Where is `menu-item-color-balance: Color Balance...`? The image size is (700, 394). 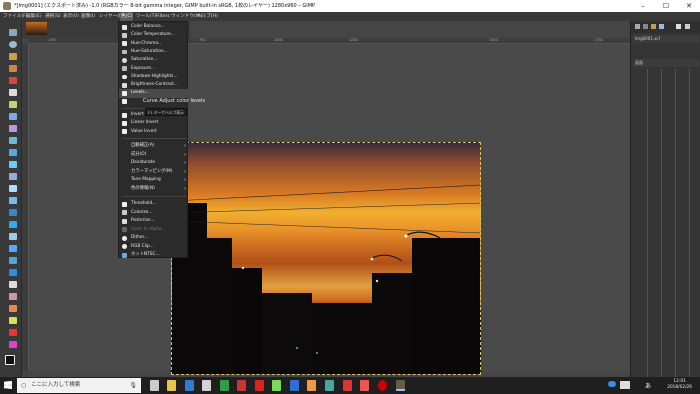 menu-item-color-balance: Color Balance... is located at coordinates (154, 27).